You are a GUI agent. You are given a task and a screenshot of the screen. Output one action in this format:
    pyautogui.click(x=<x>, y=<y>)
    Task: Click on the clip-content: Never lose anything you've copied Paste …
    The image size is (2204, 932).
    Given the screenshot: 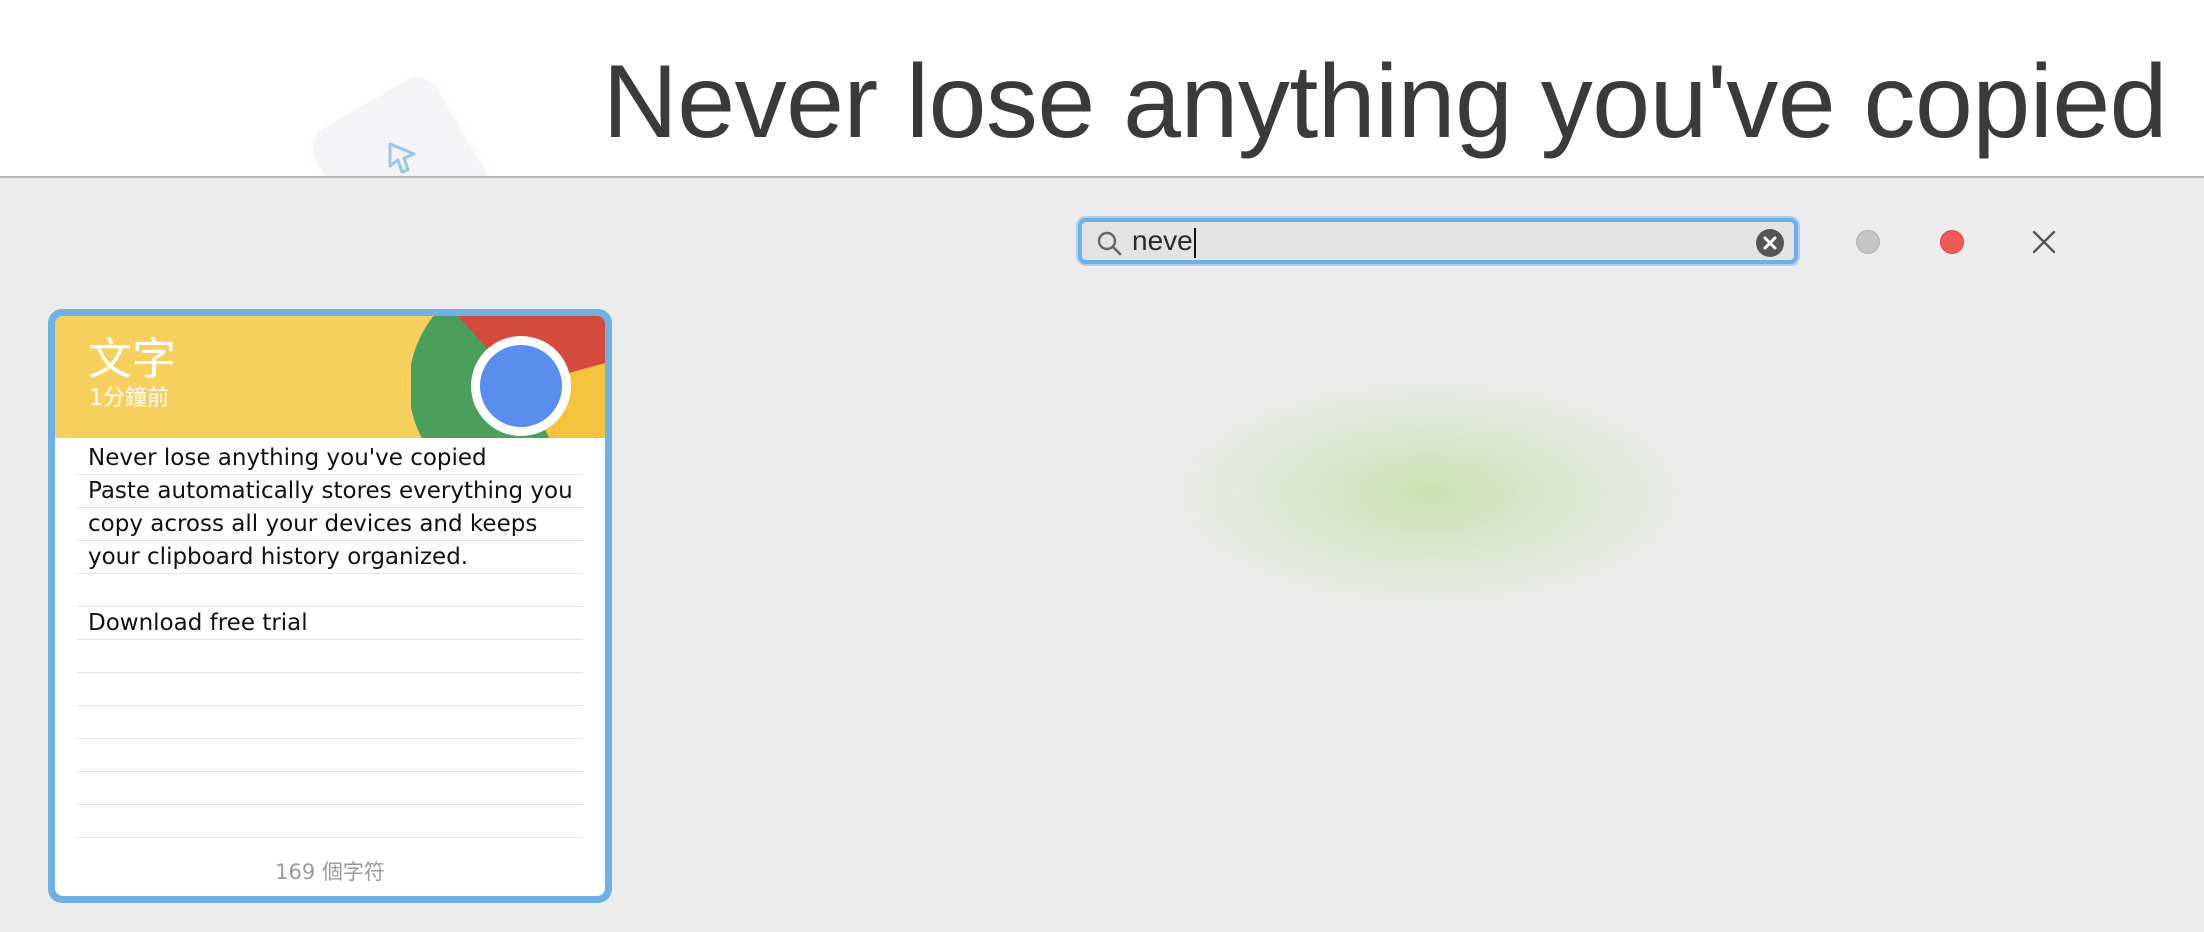 What is the action you would take?
    pyautogui.click(x=330, y=640)
    